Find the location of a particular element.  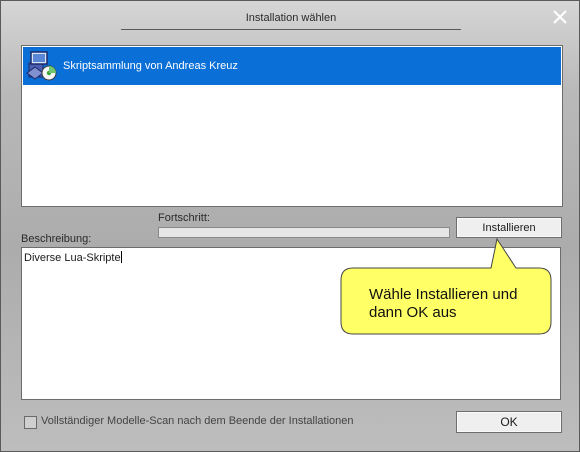

install-button: Installieren is located at coordinates (509, 227).